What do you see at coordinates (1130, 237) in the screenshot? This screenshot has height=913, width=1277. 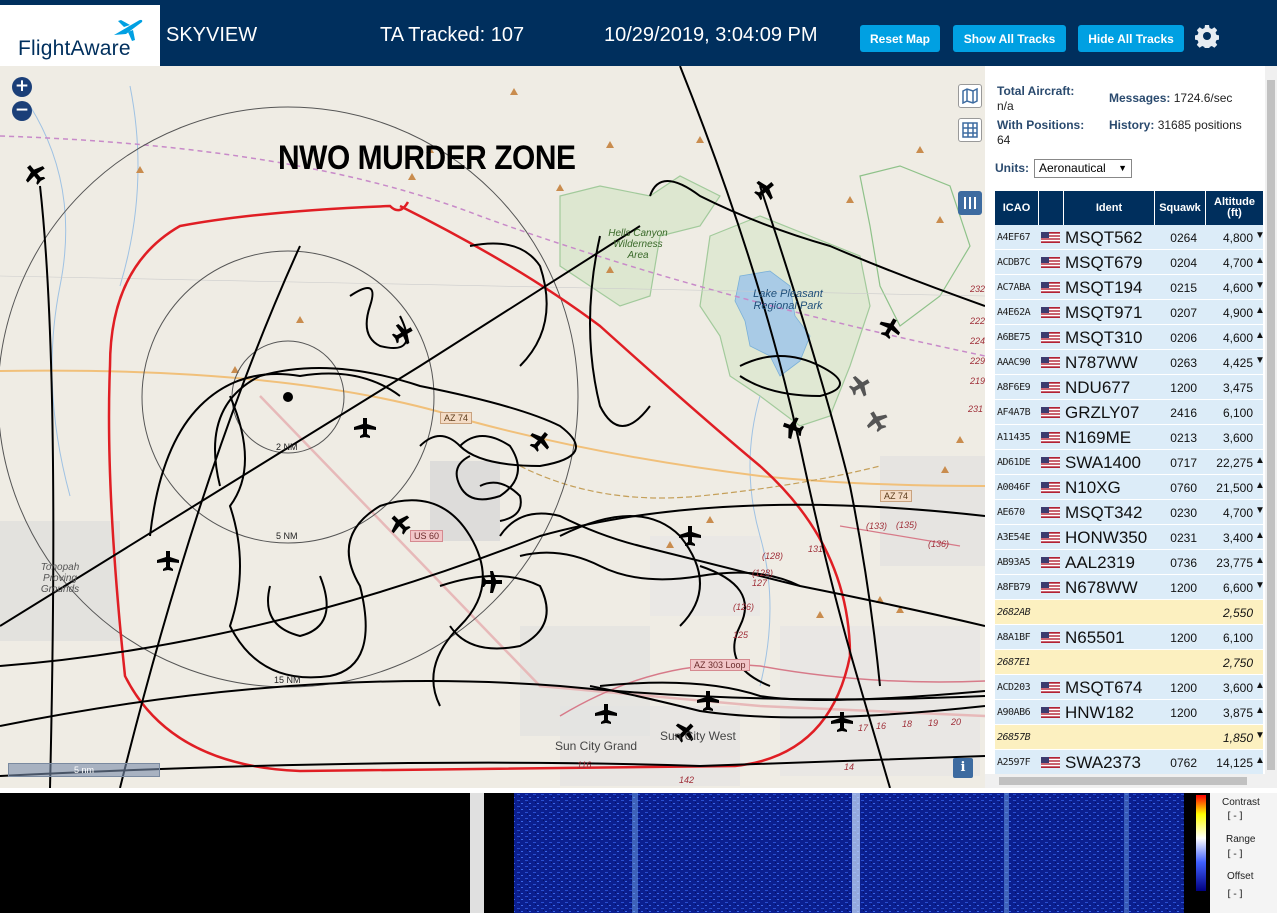 I see `table-row: A4EF67 MSQT562 0264 4,800 ▼` at bounding box center [1130, 237].